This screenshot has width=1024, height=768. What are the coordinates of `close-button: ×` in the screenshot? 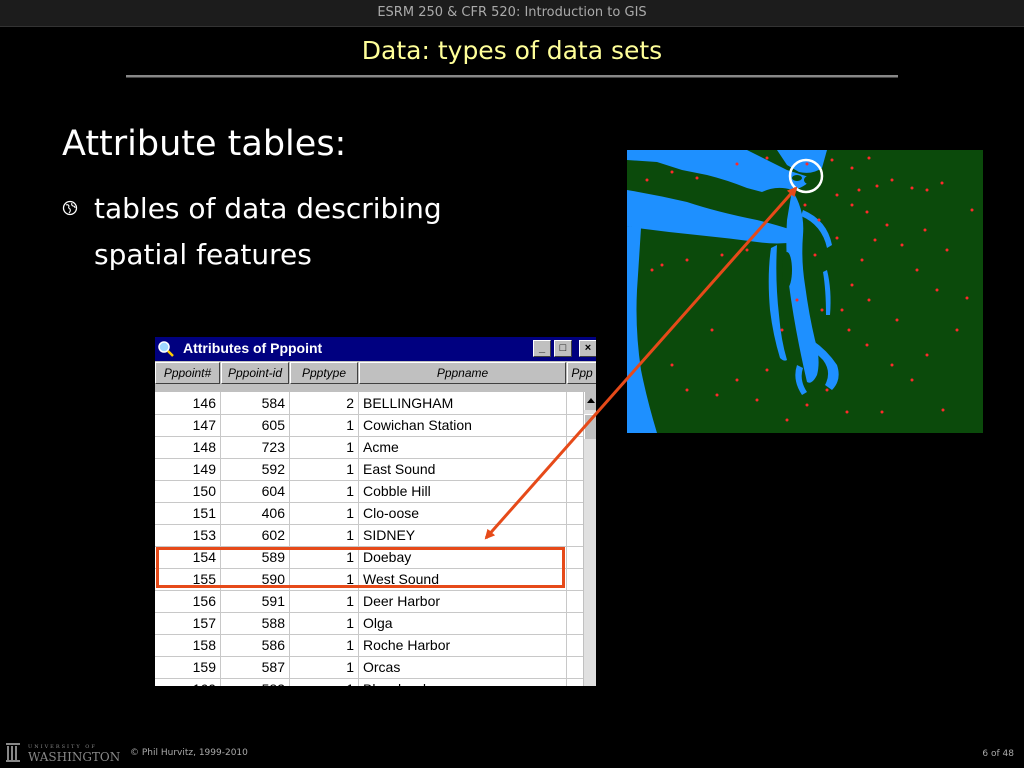 It's located at (587, 348).